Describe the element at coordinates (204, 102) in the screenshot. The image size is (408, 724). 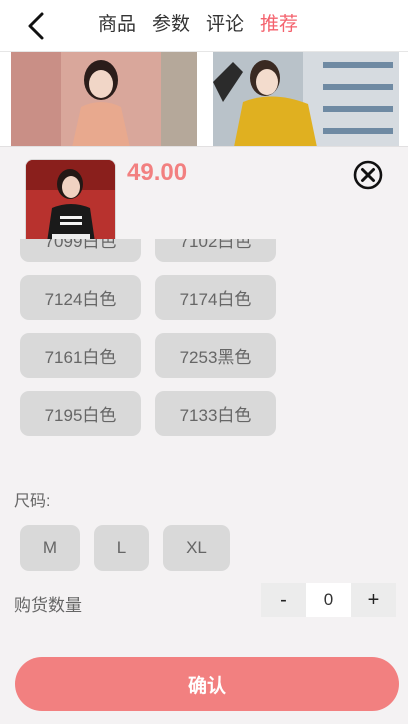
I see `recommend-photos` at that location.